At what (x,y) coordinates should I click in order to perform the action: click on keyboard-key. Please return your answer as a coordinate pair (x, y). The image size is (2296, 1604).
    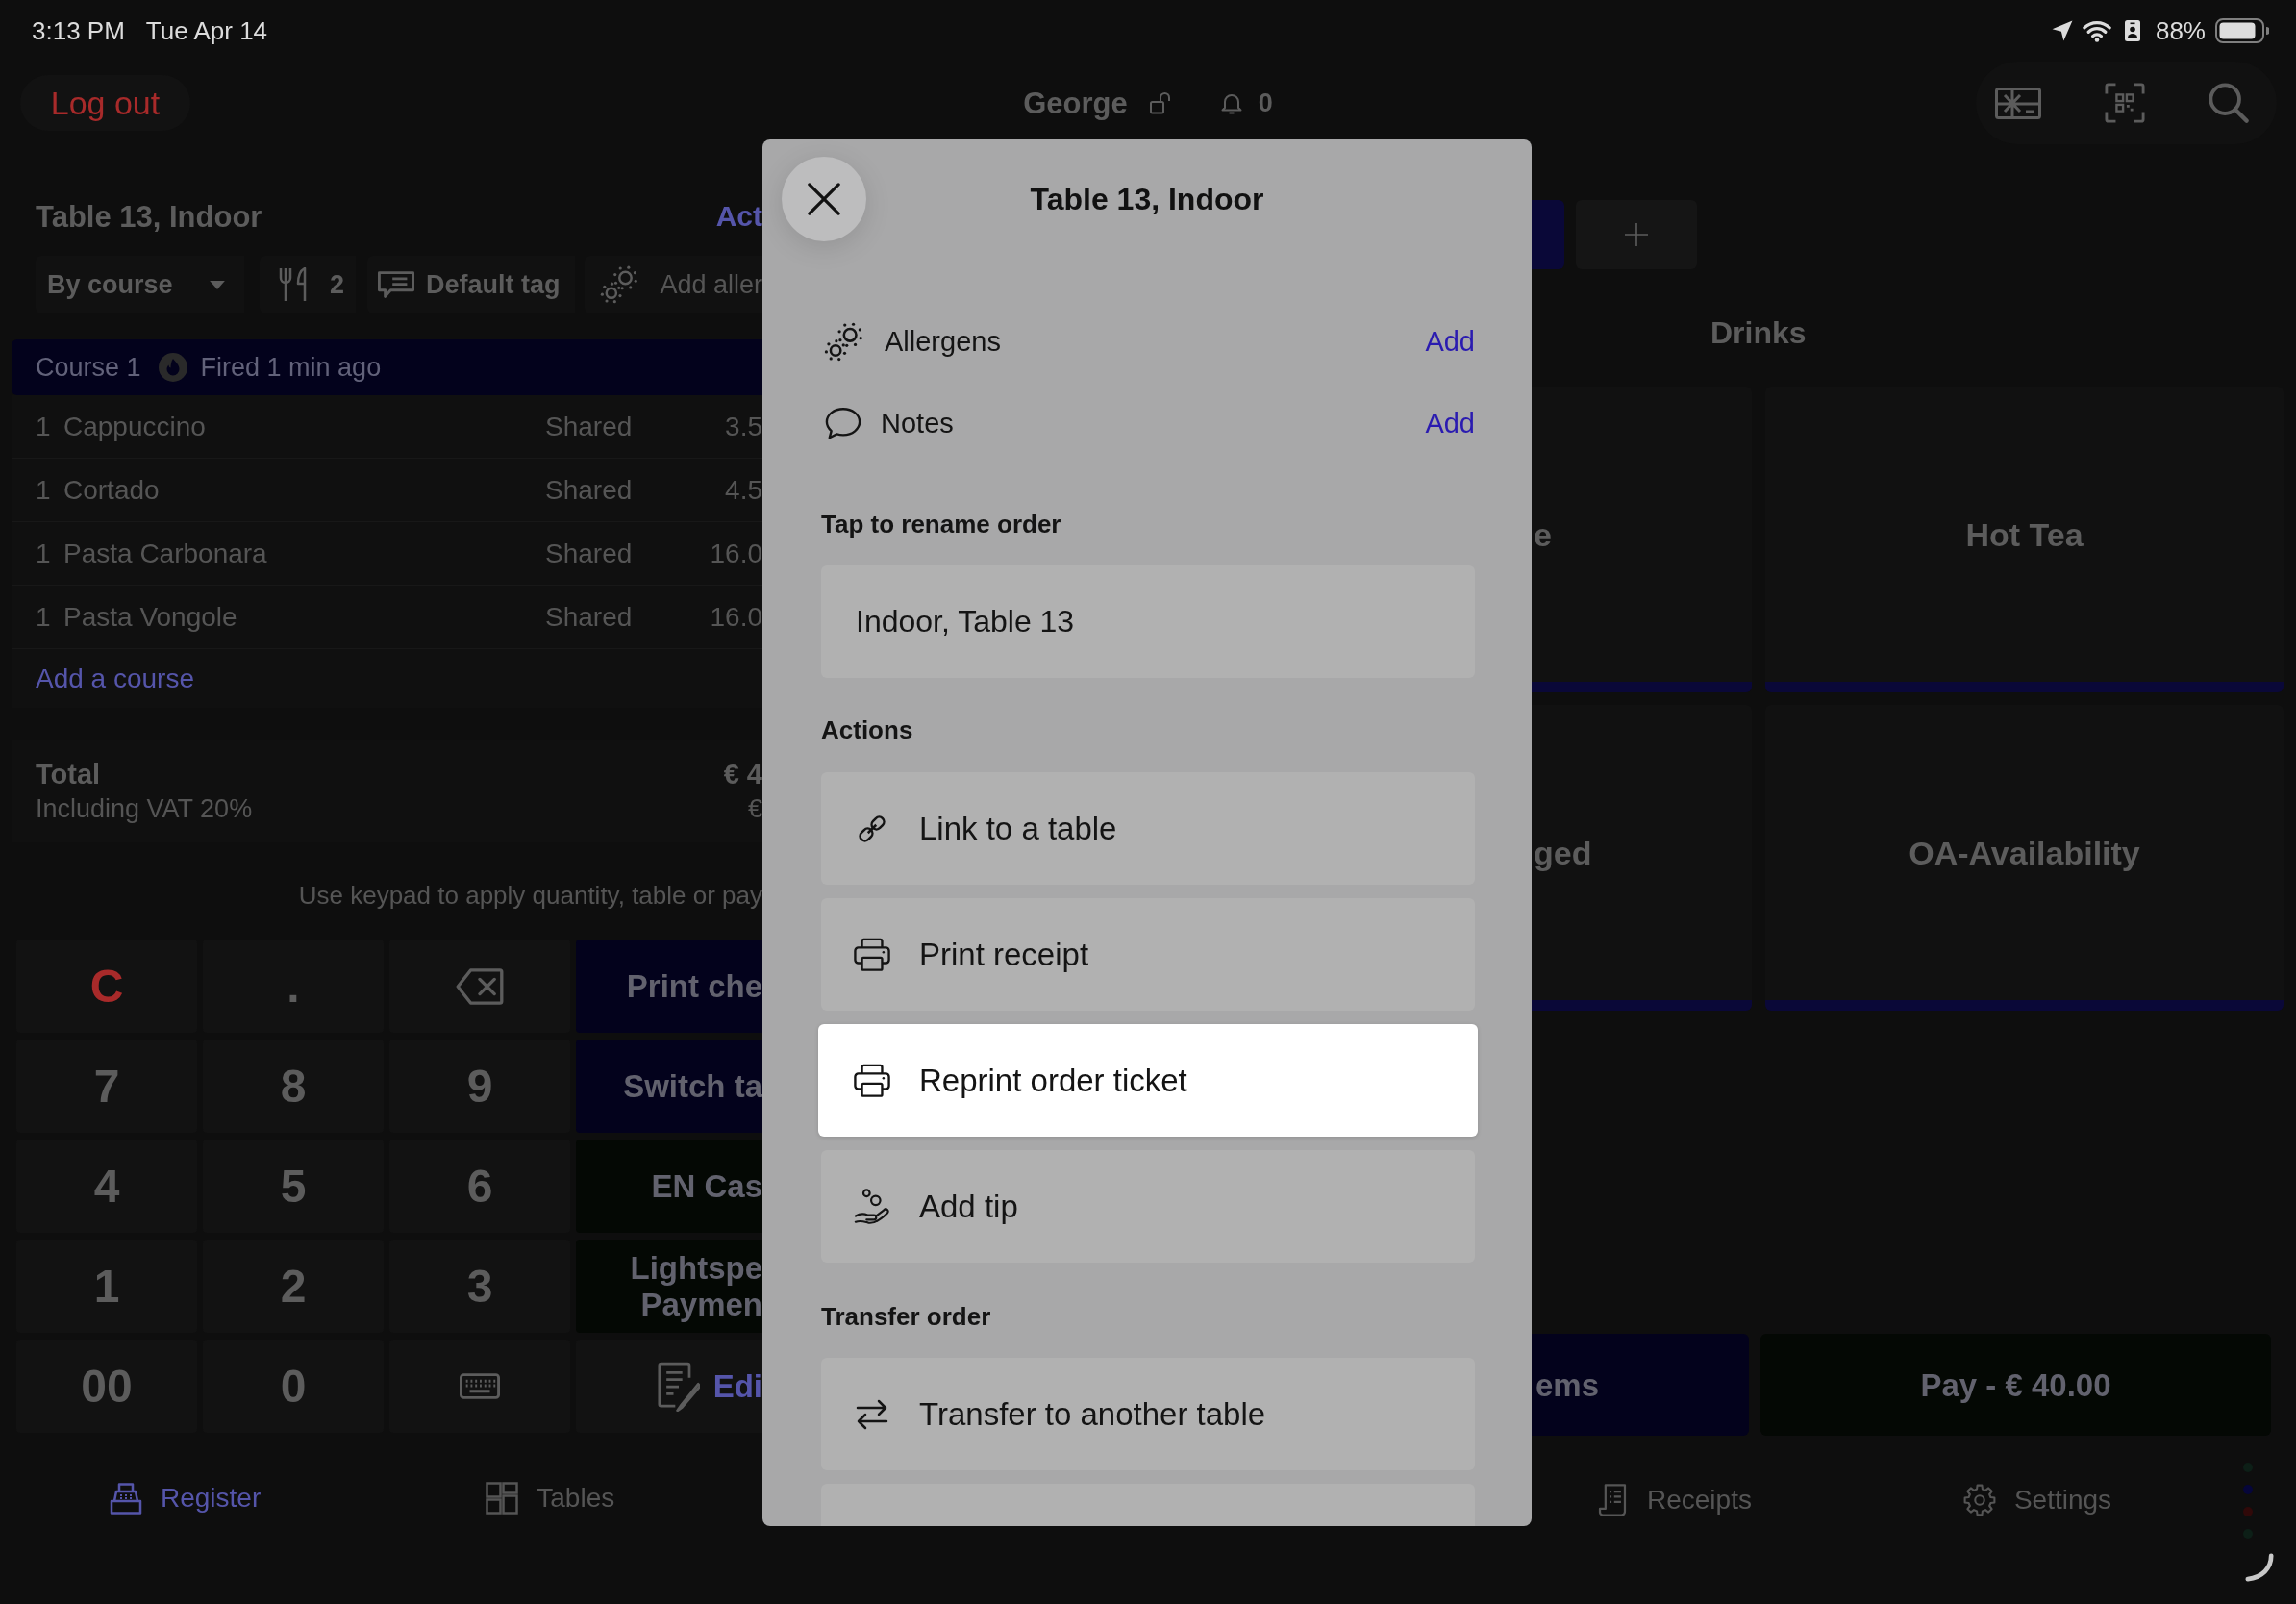
    Looking at the image, I should click on (479, 1386).